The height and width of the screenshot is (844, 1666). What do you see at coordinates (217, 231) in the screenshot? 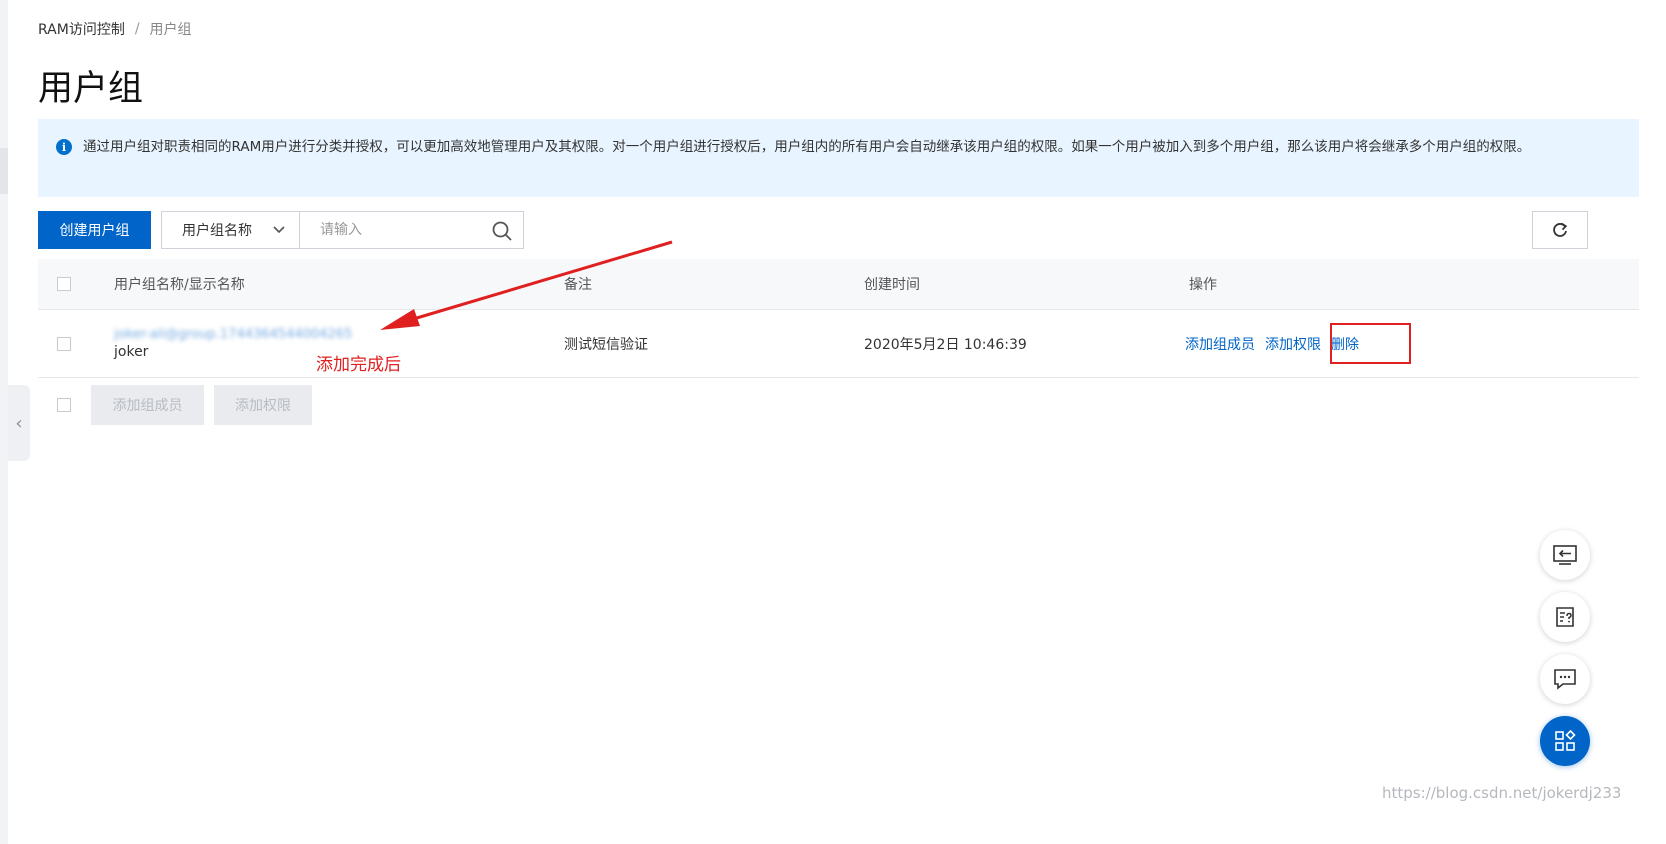
I see `filter-field-label: 用户组名称` at bounding box center [217, 231].